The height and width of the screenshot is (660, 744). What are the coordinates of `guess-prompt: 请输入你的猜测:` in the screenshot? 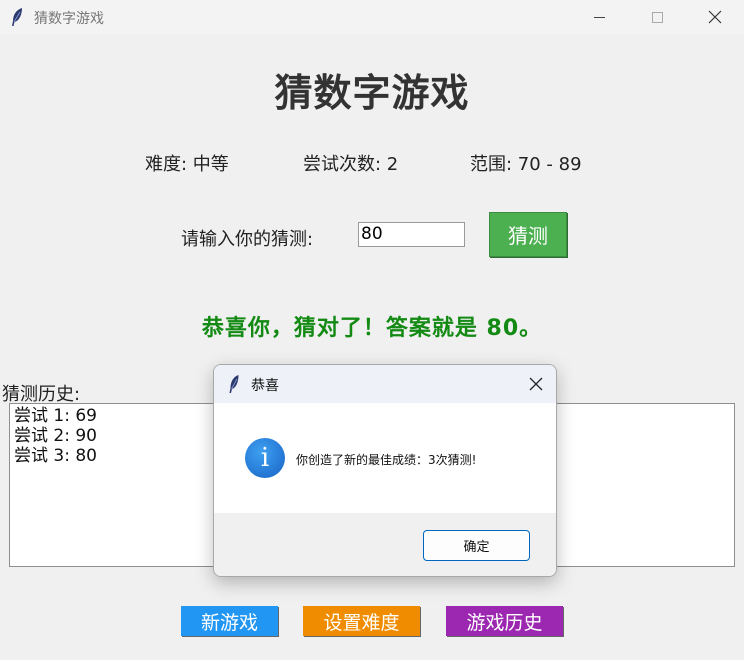 It's located at (247, 239).